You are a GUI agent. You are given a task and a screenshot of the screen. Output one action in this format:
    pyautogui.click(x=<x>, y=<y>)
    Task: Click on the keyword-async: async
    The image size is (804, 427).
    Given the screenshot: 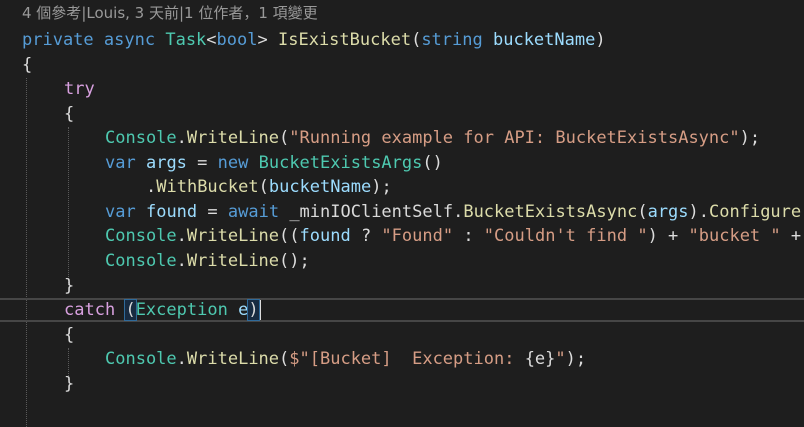 What is the action you would take?
    pyautogui.click(x=129, y=40)
    